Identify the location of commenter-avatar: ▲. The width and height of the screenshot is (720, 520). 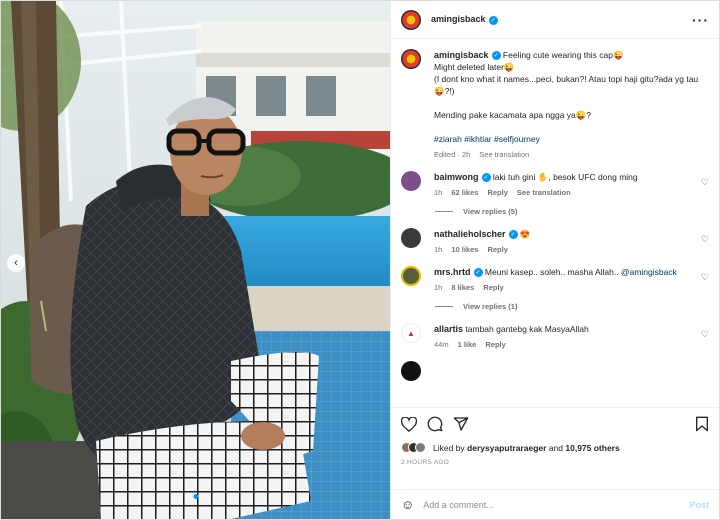
(411, 333).